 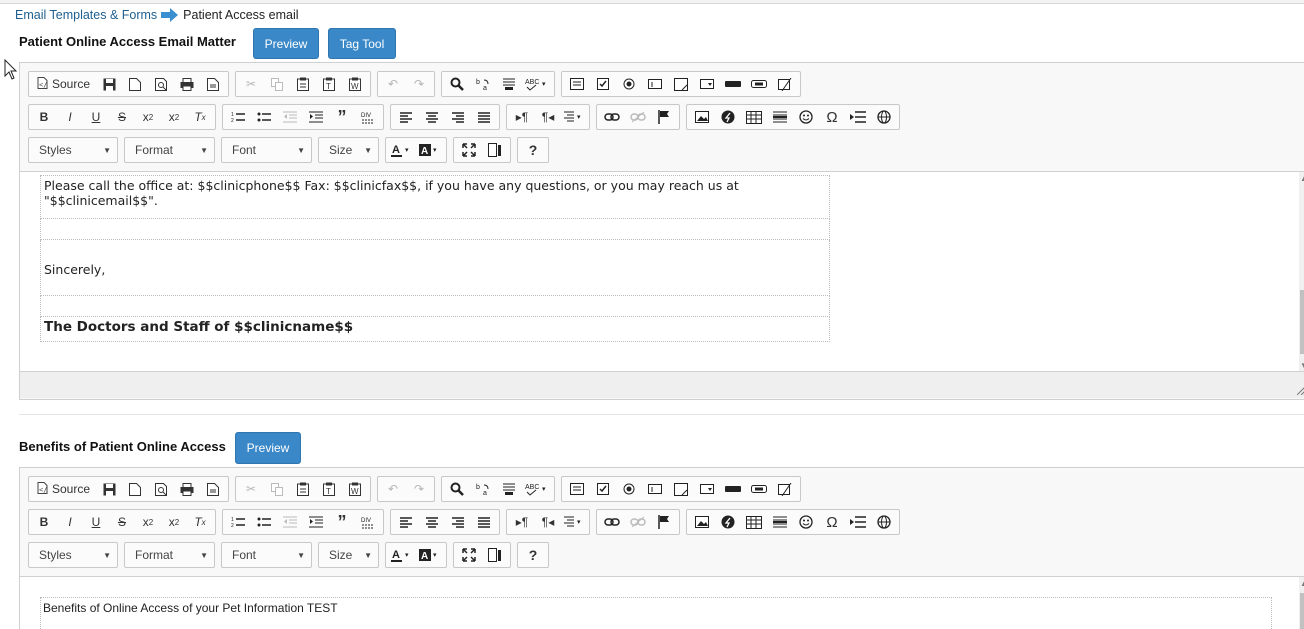 I want to click on textfield-icon, so click(x=655, y=489).